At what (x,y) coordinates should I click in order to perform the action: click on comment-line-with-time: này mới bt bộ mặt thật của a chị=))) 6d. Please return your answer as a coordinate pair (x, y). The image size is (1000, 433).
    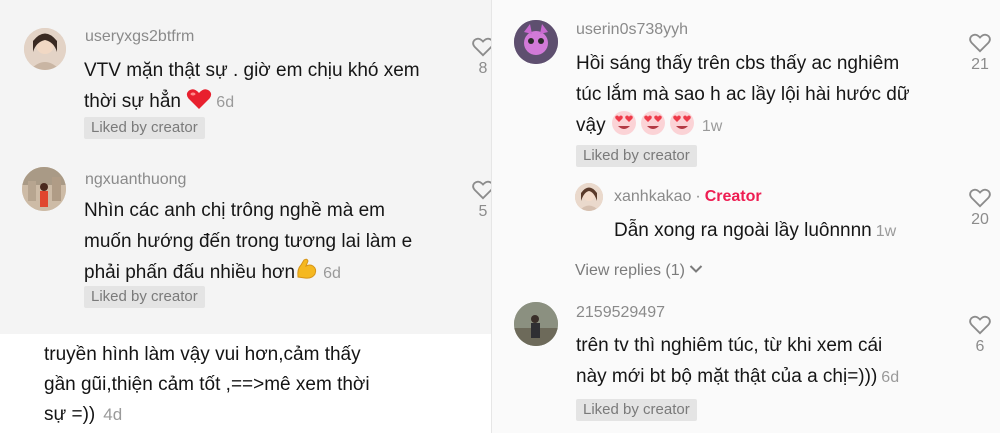
    Looking at the image, I should click on (766, 377).